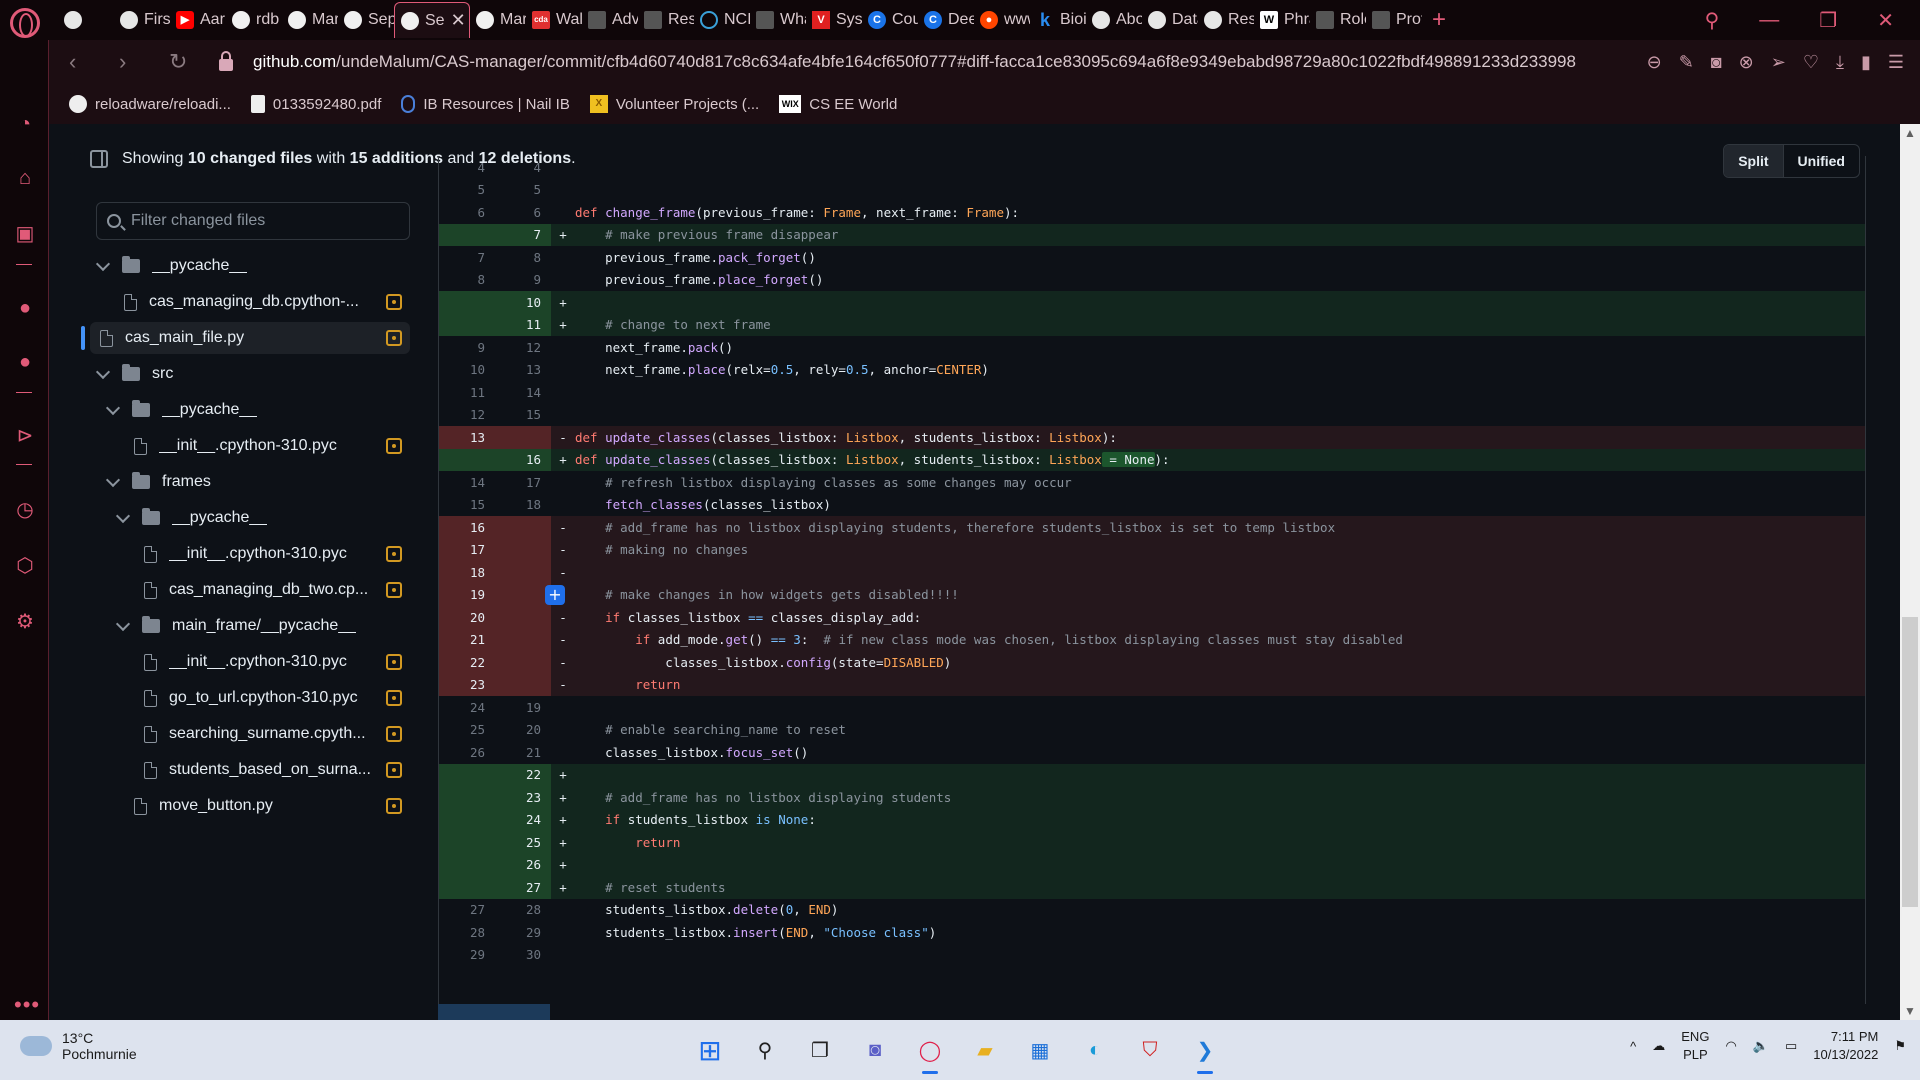  What do you see at coordinates (1686, 62) in the screenshot?
I see `edit-icon: ✎` at bounding box center [1686, 62].